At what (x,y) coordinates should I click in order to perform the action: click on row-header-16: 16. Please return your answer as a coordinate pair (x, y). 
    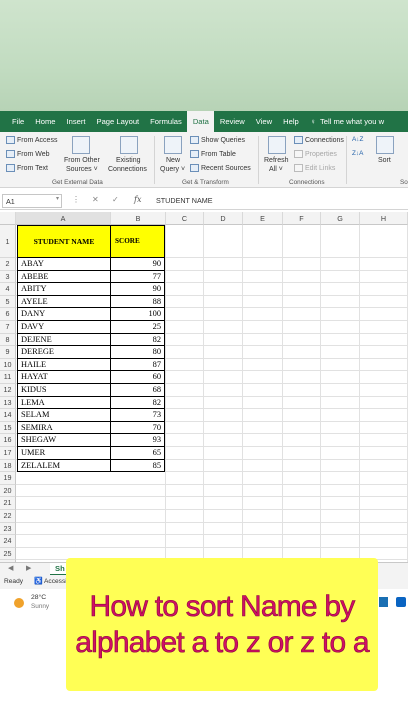
    Looking at the image, I should click on (8, 440).